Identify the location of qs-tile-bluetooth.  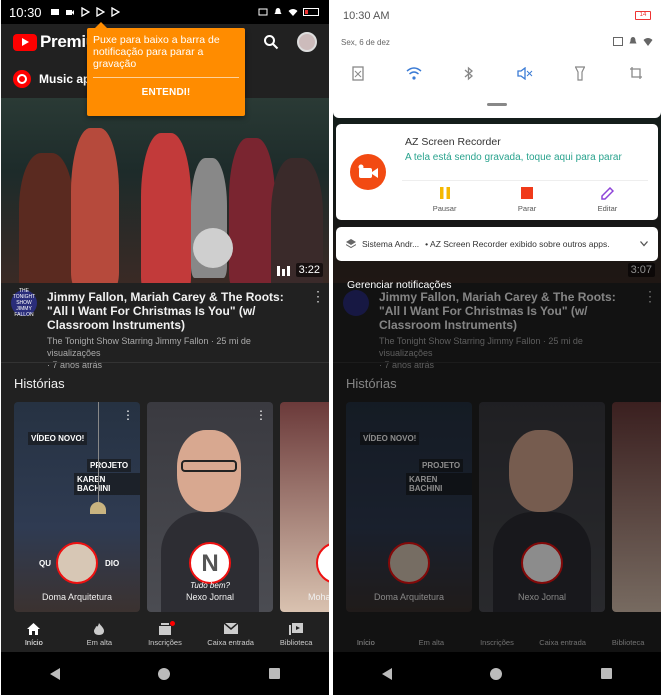
(469, 73).